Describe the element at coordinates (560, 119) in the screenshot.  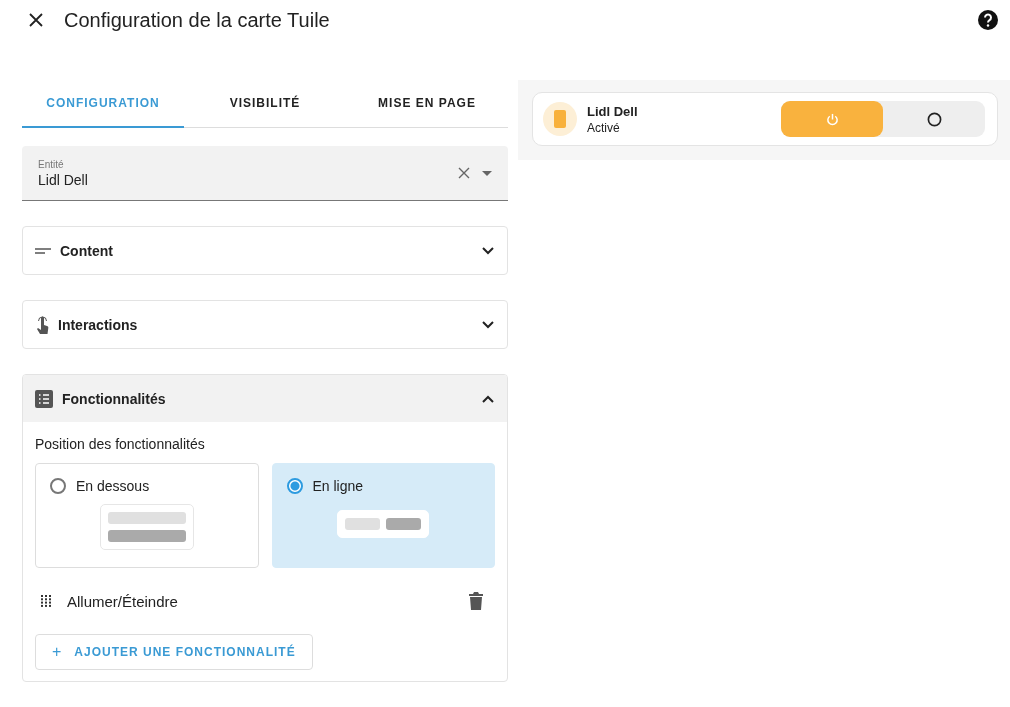
I see `device-icon` at that location.